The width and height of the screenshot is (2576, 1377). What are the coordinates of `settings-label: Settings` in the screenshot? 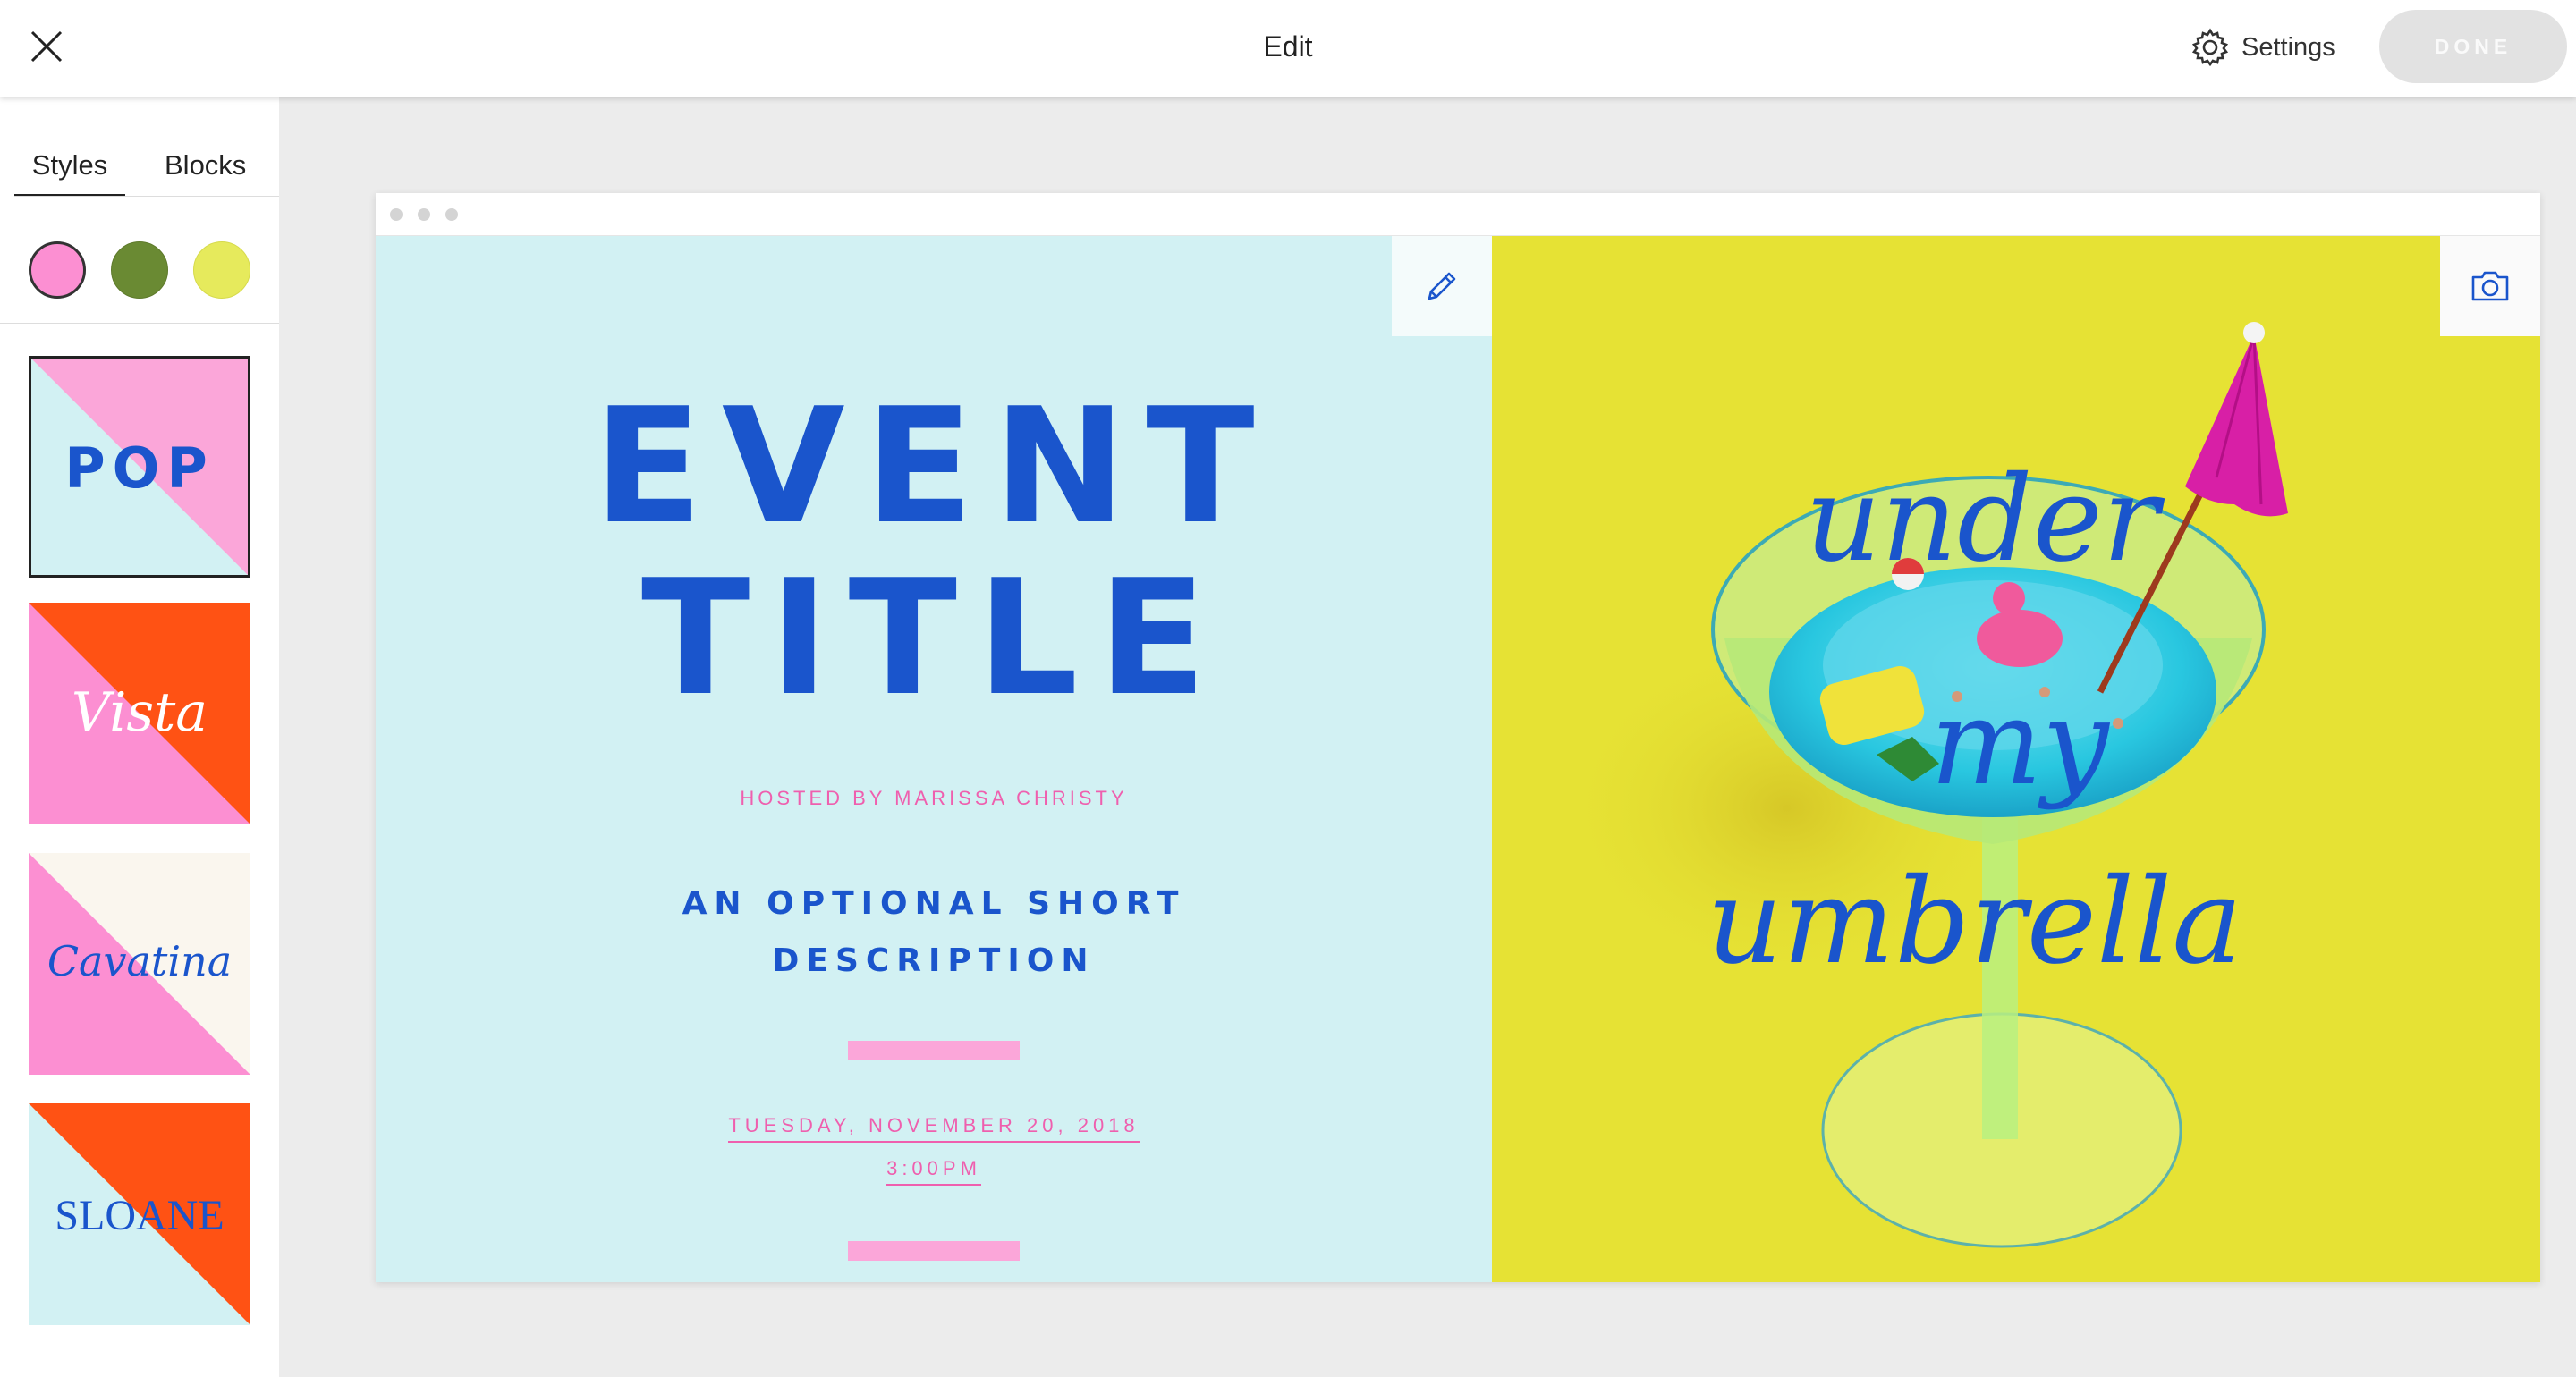 It's located at (2288, 47).